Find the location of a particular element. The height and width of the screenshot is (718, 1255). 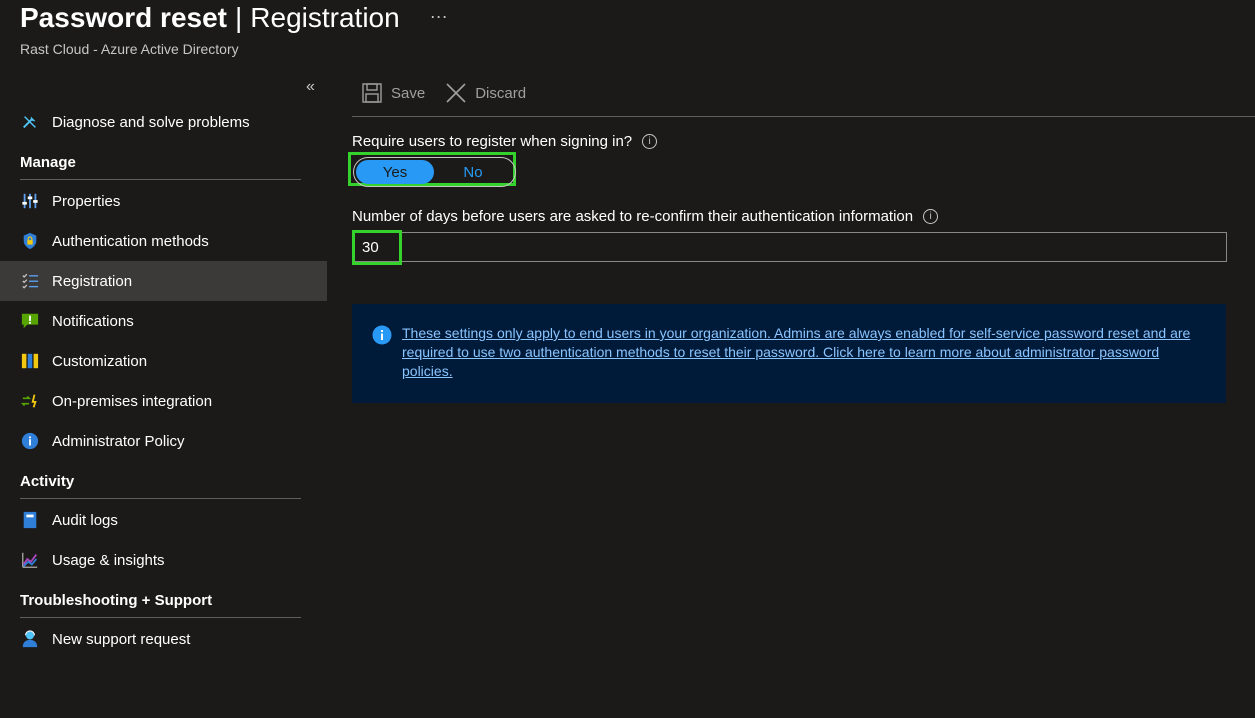

sidebar-item-label: Diagnose and solve problems is located at coordinates (151, 122).